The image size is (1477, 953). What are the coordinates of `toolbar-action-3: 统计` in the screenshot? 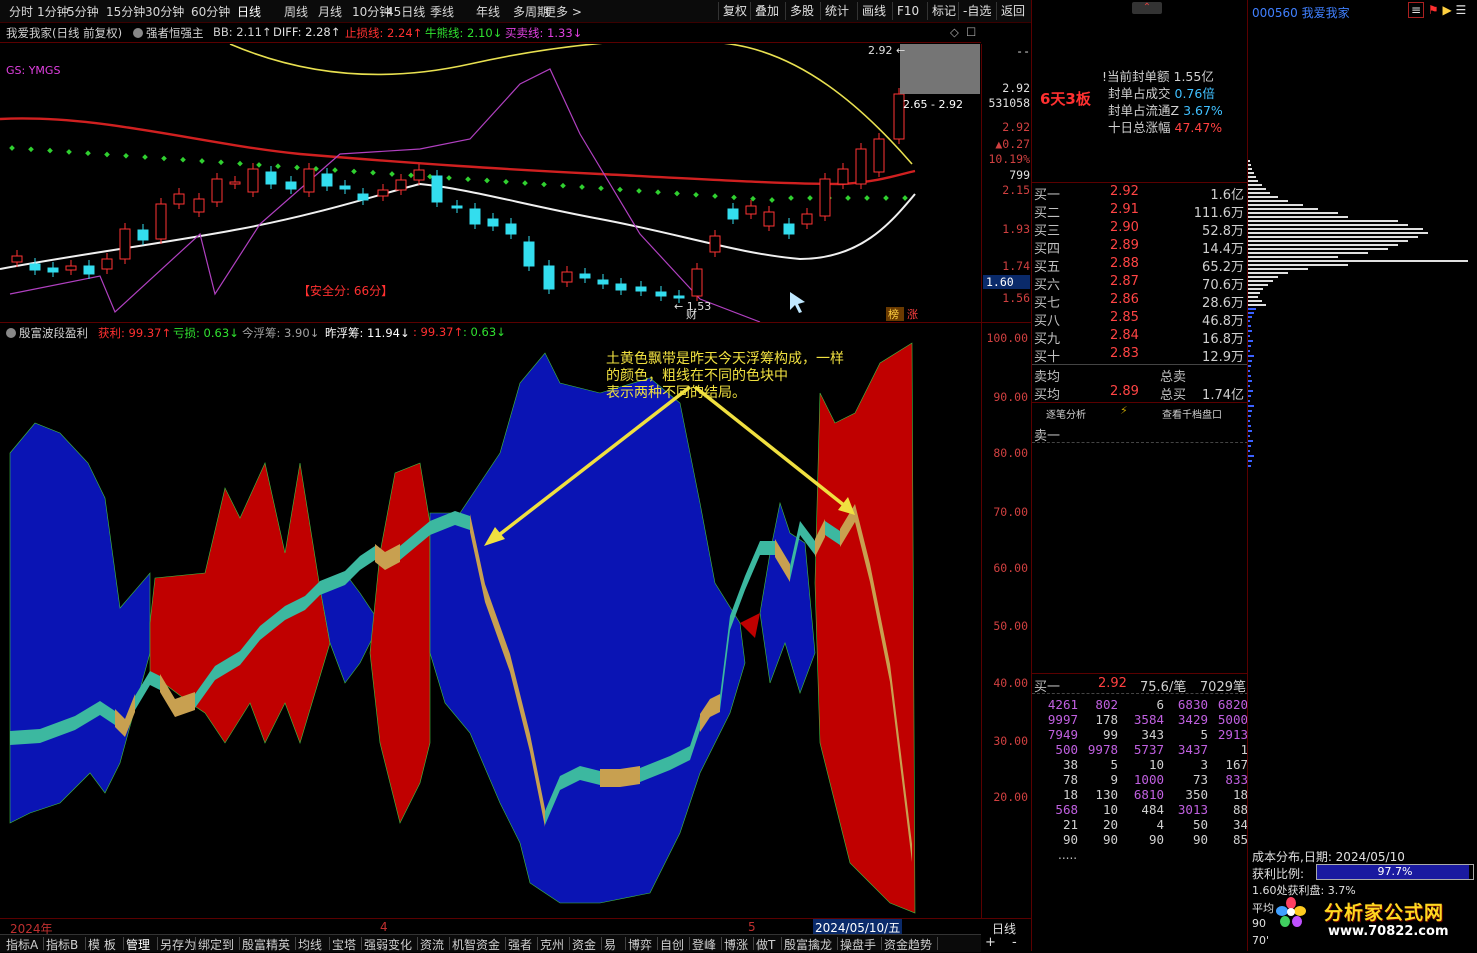 It's located at (836, 11).